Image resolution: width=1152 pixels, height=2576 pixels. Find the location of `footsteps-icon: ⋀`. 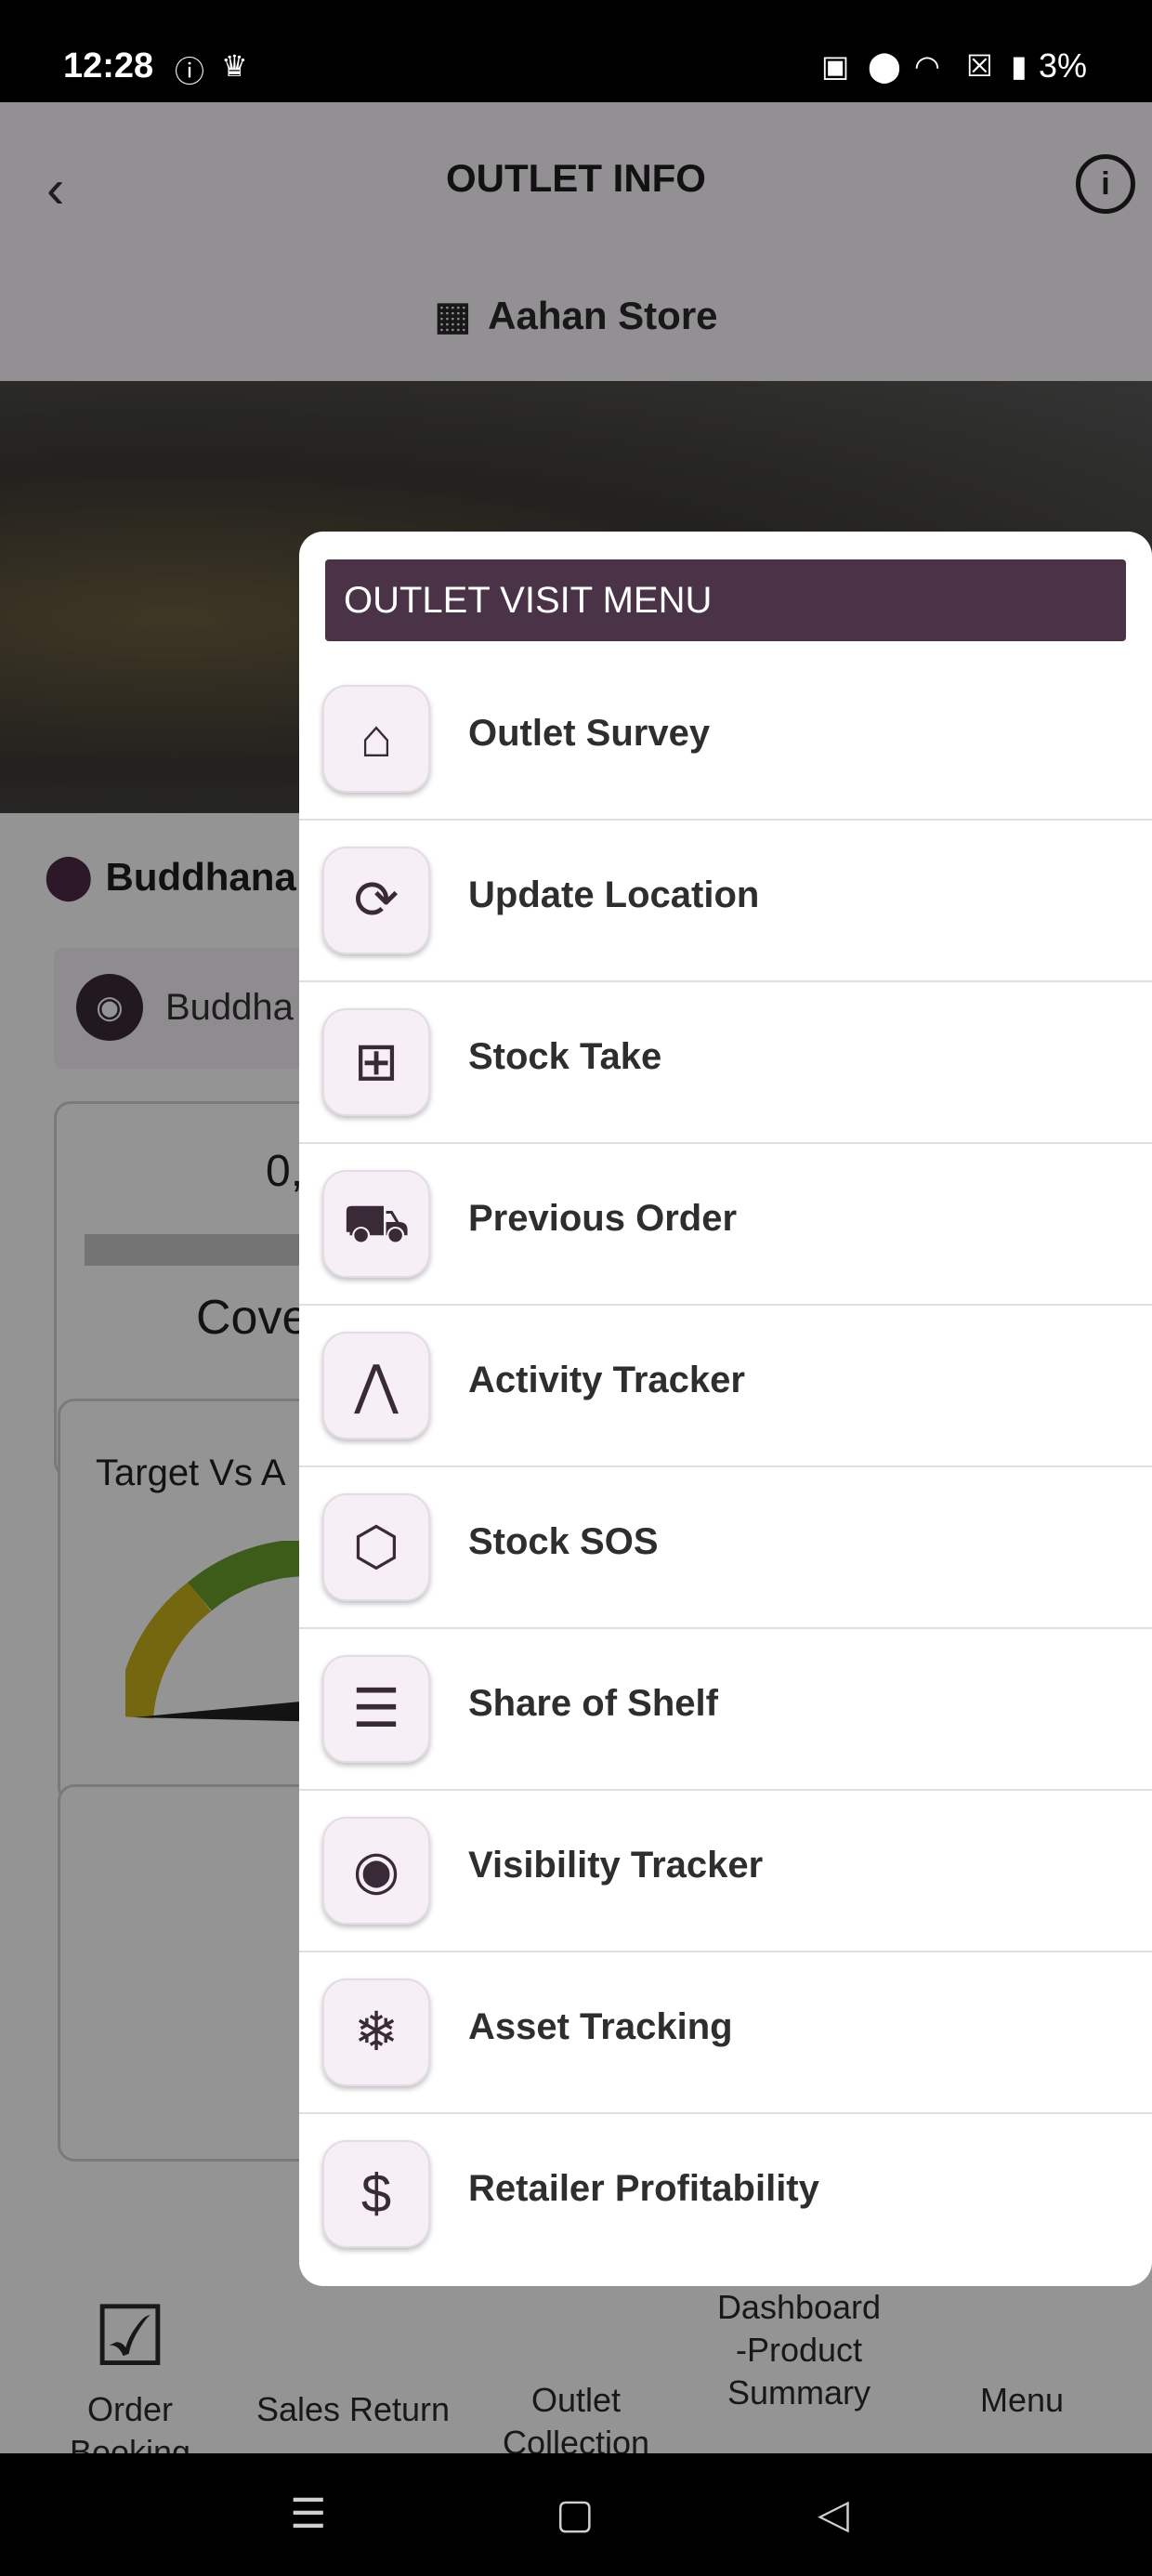

footsteps-icon: ⋀ is located at coordinates (376, 1385).